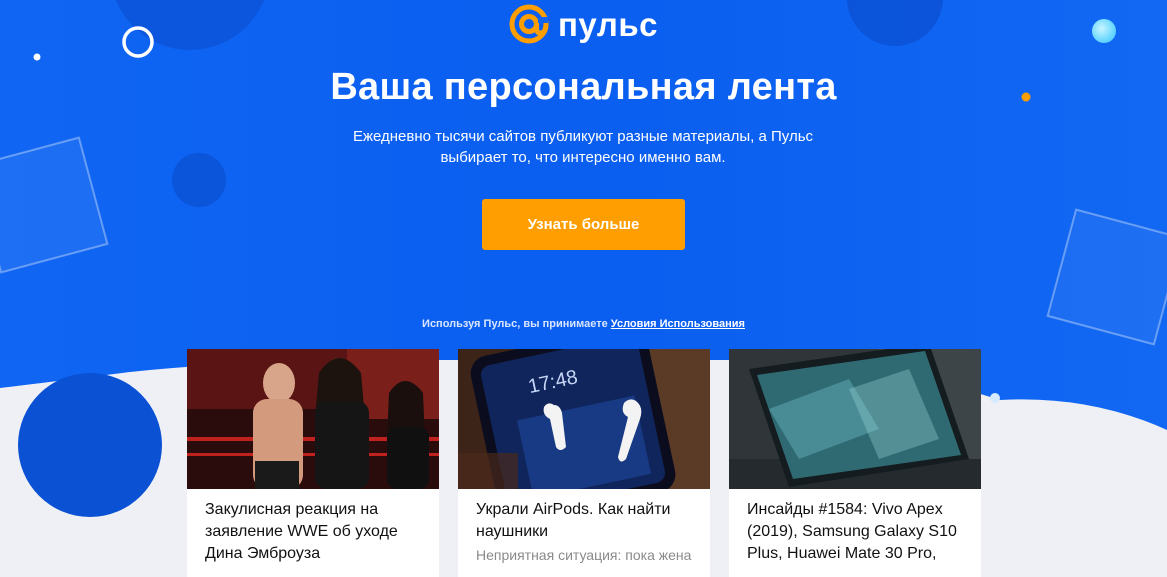  What do you see at coordinates (199, 180) in the screenshot?
I see `decor-circle-mid-left` at bounding box center [199, 180].